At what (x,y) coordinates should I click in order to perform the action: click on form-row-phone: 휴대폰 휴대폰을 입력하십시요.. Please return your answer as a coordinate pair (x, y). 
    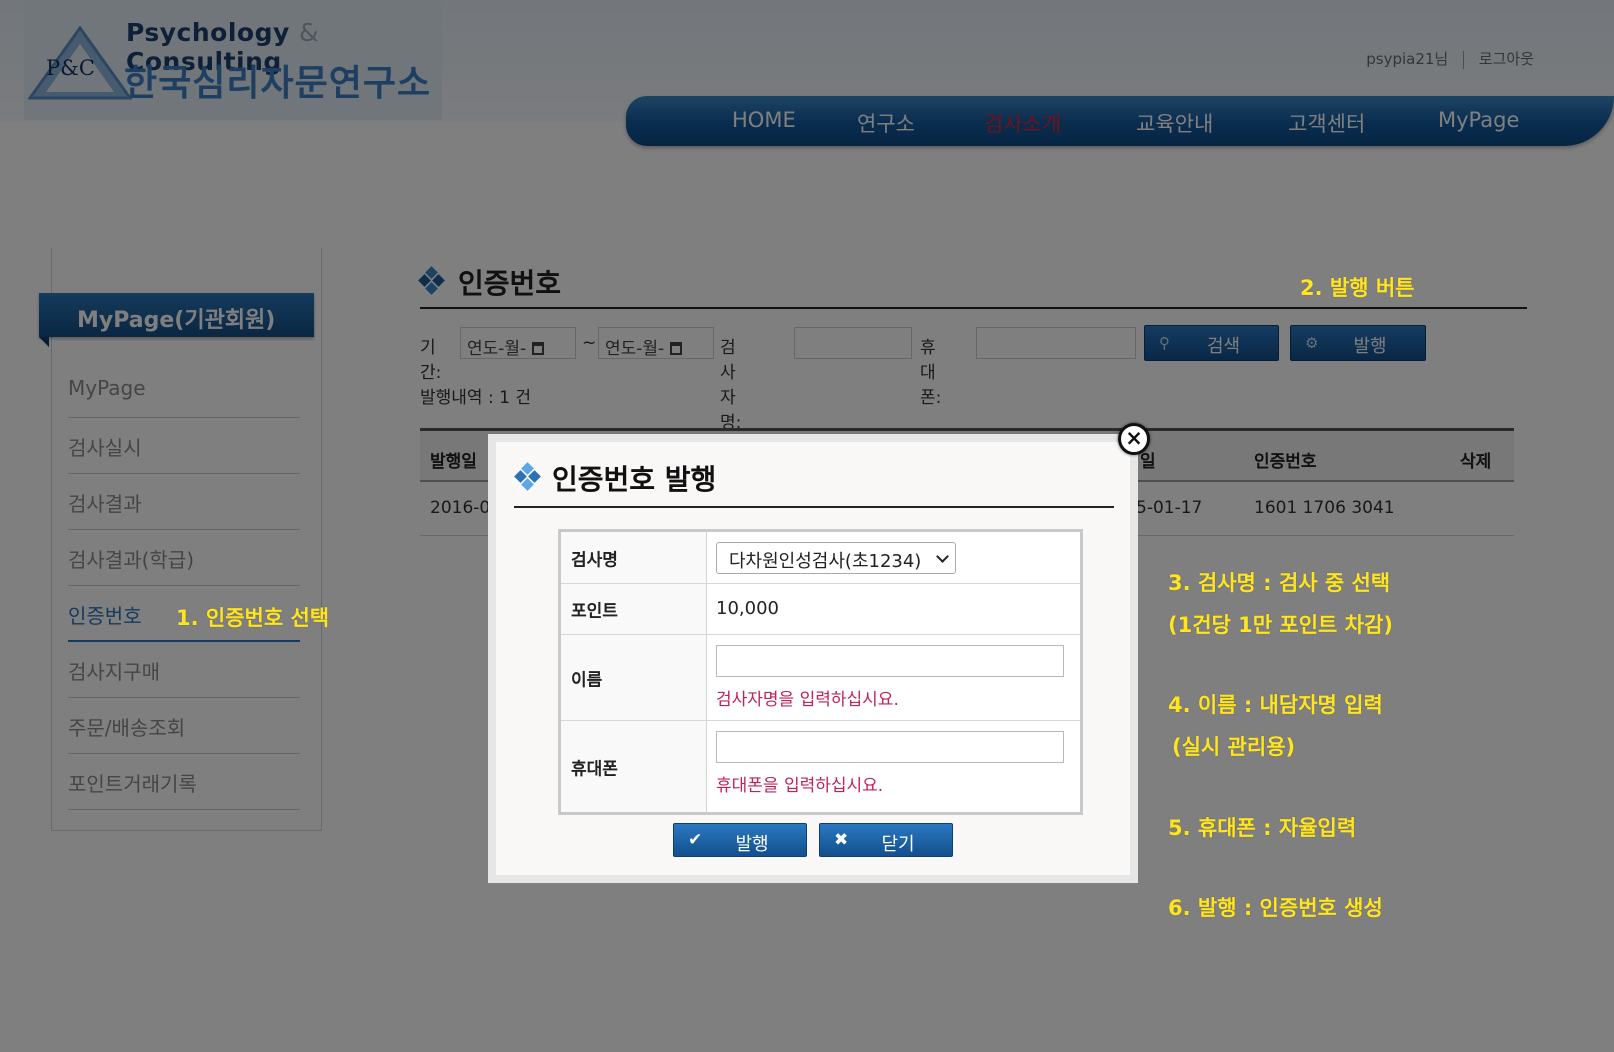
    Looking at the image, I should click on (820, 766).